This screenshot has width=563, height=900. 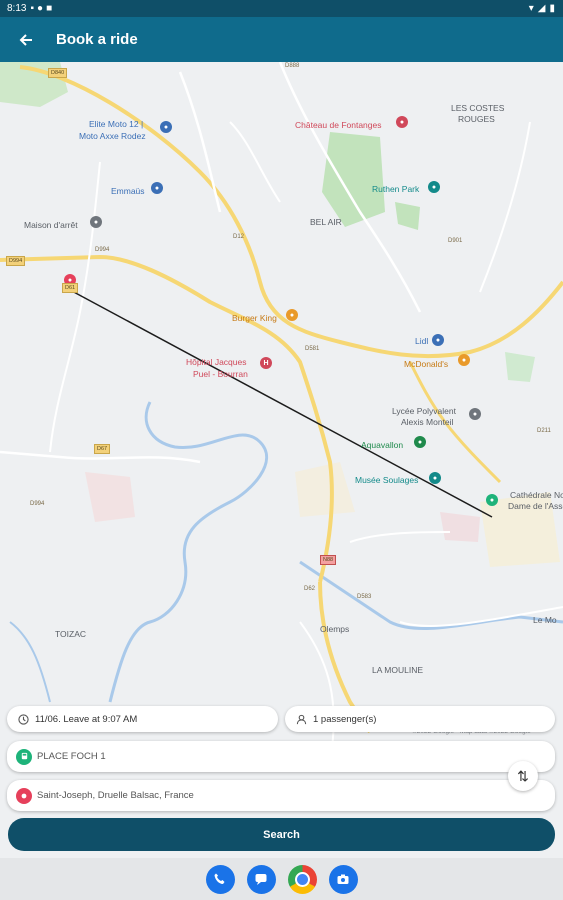 What do you see at coordinates (58, 73) in the screenshot?
I see `road-shield: D840` at bounding box center [58, 73].